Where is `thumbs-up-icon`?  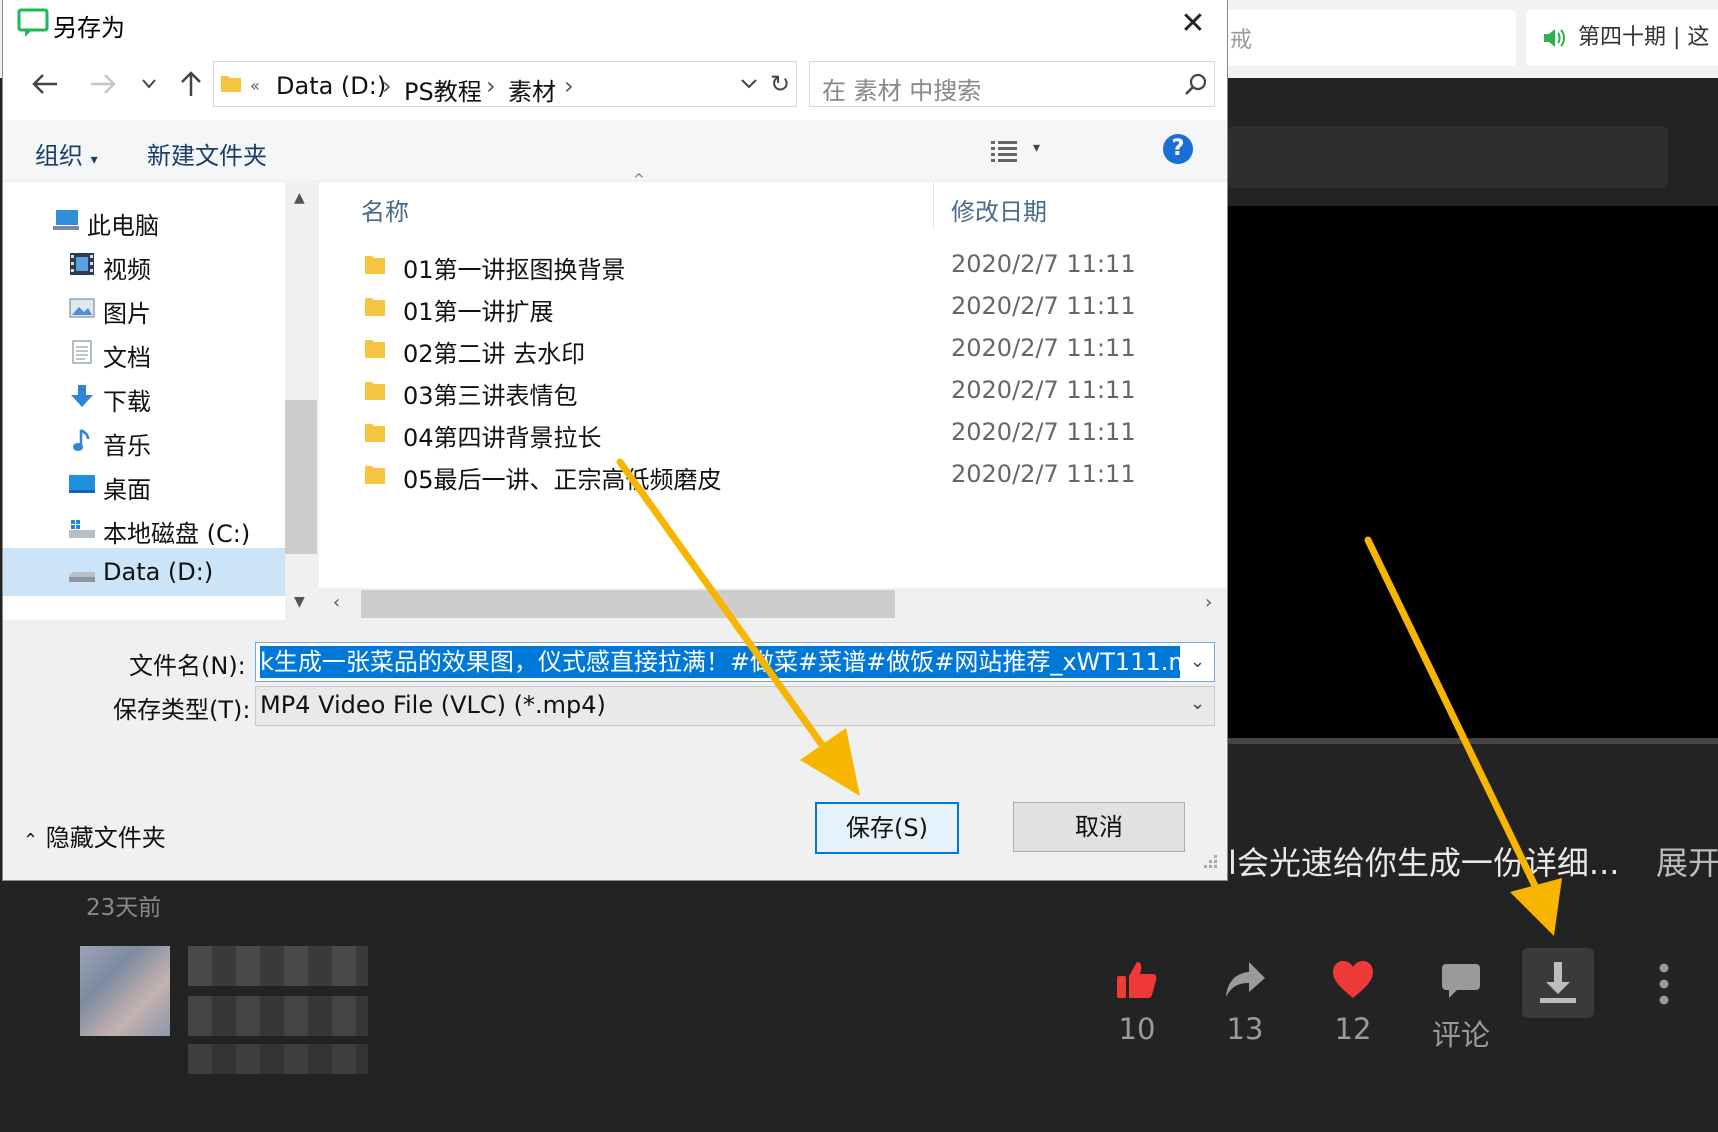
thumbs-up-icon is located at coordinates (1137, 980).